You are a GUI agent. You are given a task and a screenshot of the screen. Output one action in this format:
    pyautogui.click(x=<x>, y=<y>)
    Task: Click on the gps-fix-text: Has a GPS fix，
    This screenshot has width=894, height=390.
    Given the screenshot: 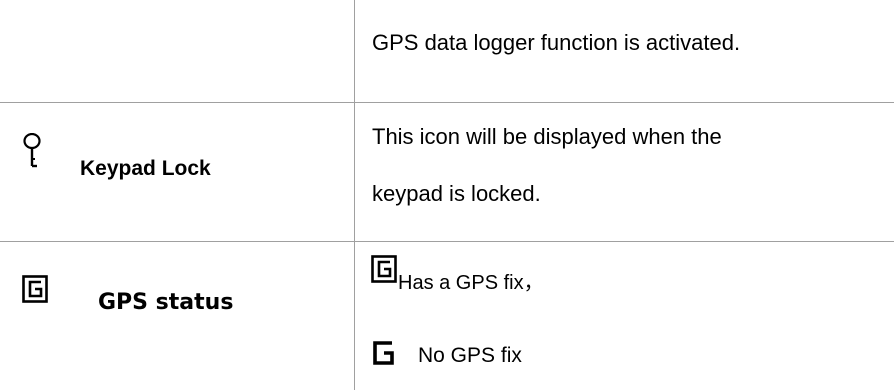 What is the action you would take?
    pyautogui.click(x=471, y=283)
    